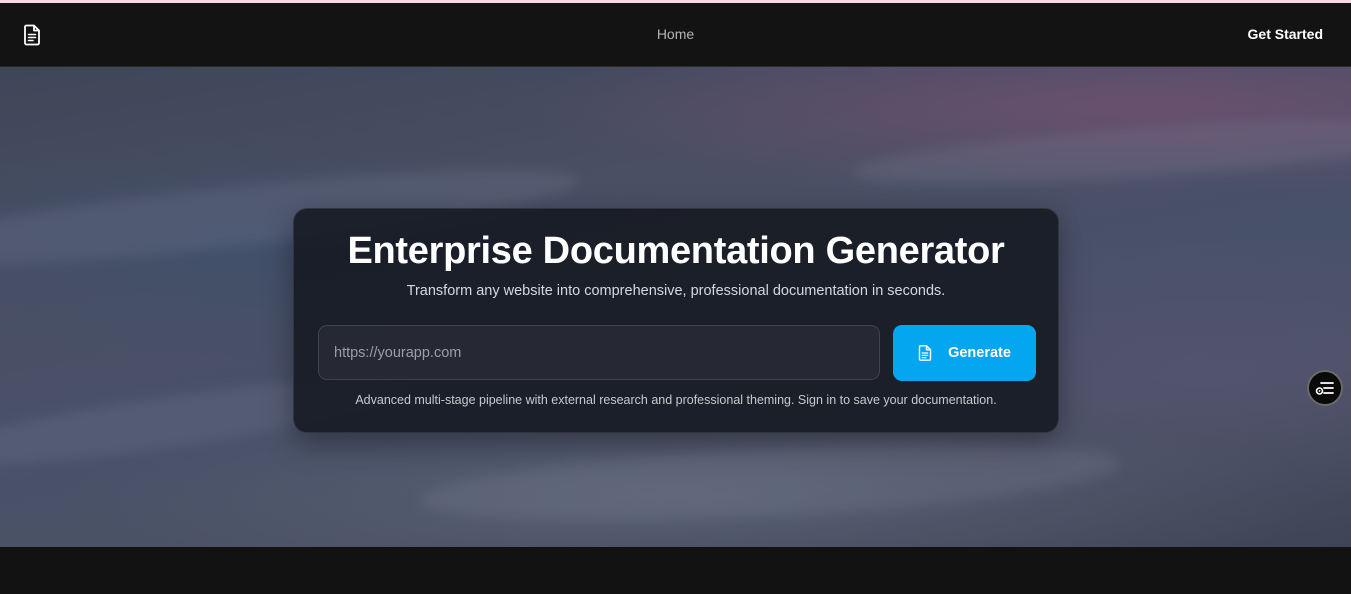 The image size is (1351, 594). I want to click on footer-band, so click(675, 570).